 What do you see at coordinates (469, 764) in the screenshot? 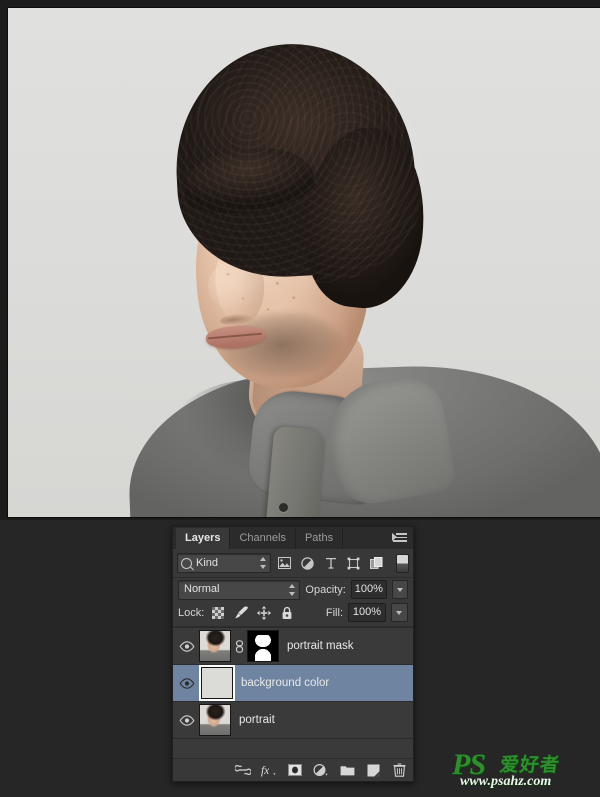
I see `watermark-brand: PS` at bounding box center [469, 764].